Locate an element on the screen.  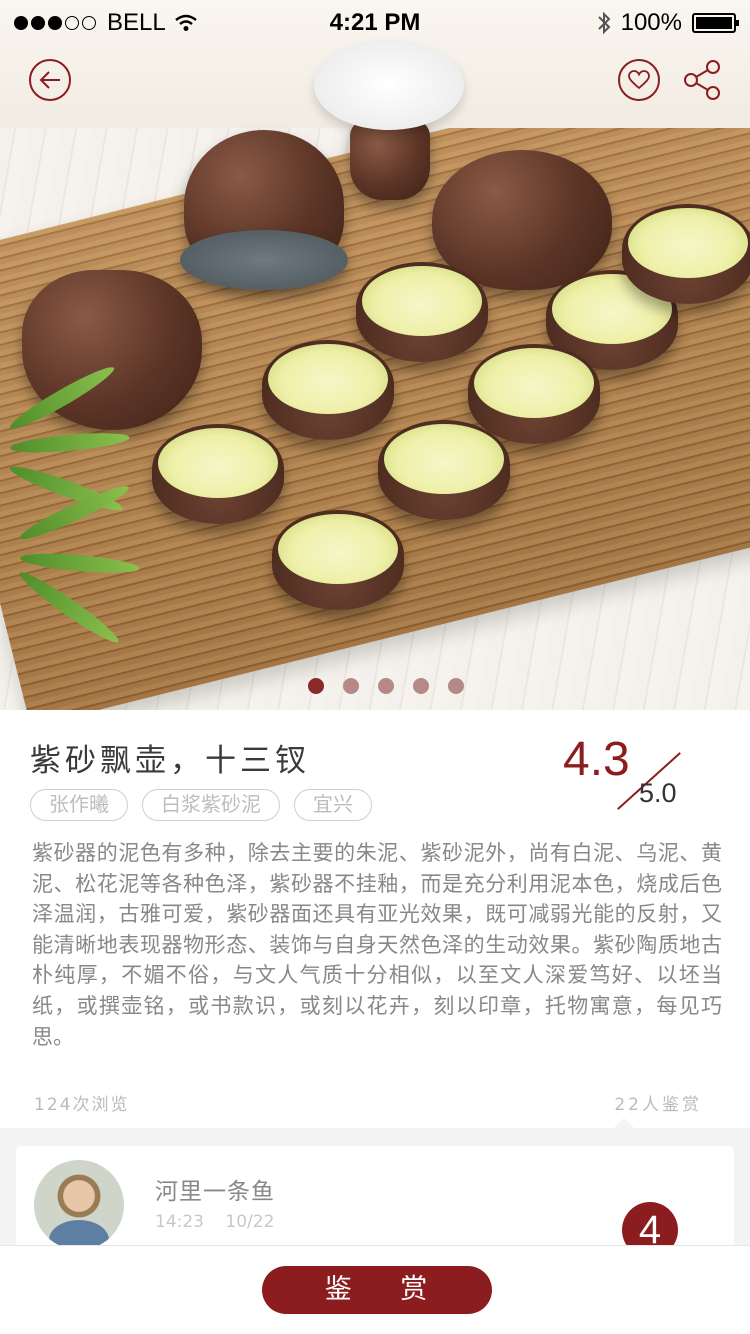
share-button is located at coordinates (703, 80).